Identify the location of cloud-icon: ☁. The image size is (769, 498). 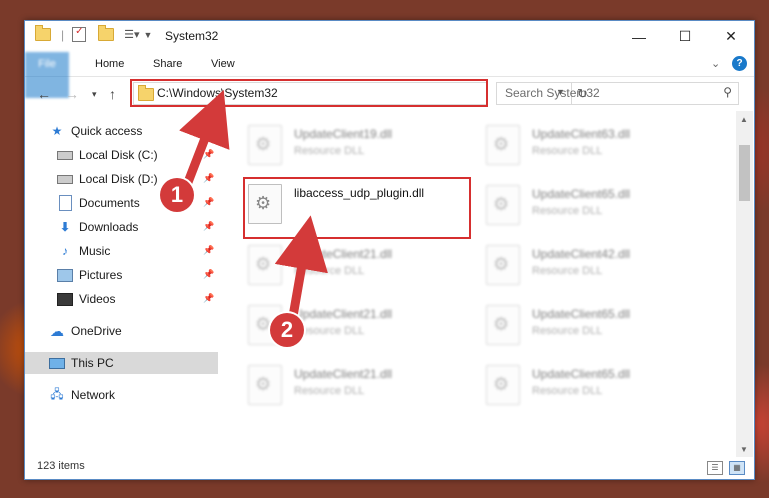
(57, 330).